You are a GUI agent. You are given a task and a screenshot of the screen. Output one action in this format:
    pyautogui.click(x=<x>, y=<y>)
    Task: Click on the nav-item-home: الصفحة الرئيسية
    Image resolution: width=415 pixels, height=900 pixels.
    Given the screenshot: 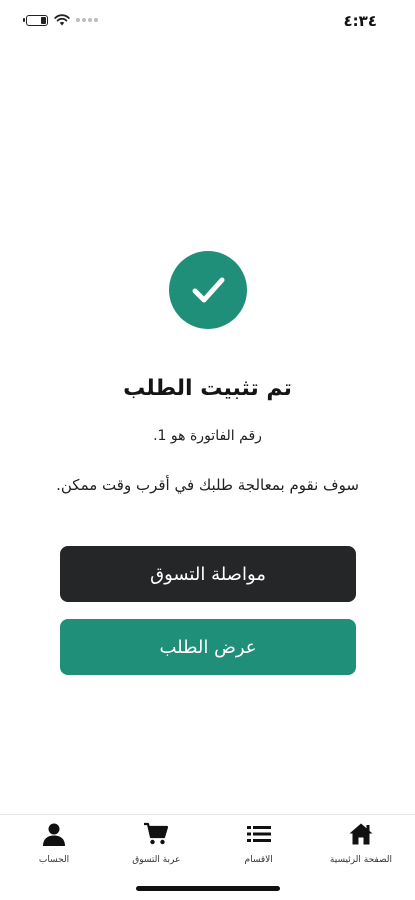 What is the action you would take?
    pyautogui.click(x=361, y=844)
    